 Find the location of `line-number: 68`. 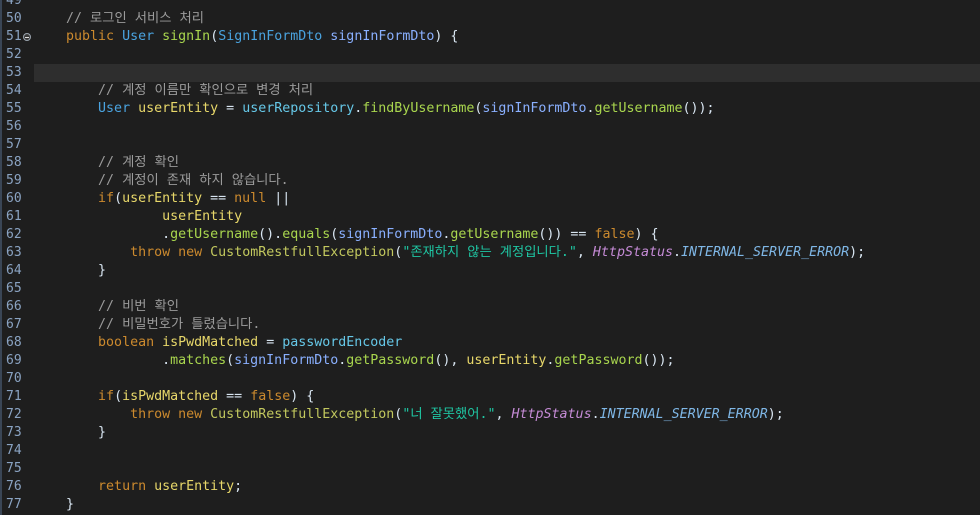

line-number: 68 is located at coordinates (17, 343).